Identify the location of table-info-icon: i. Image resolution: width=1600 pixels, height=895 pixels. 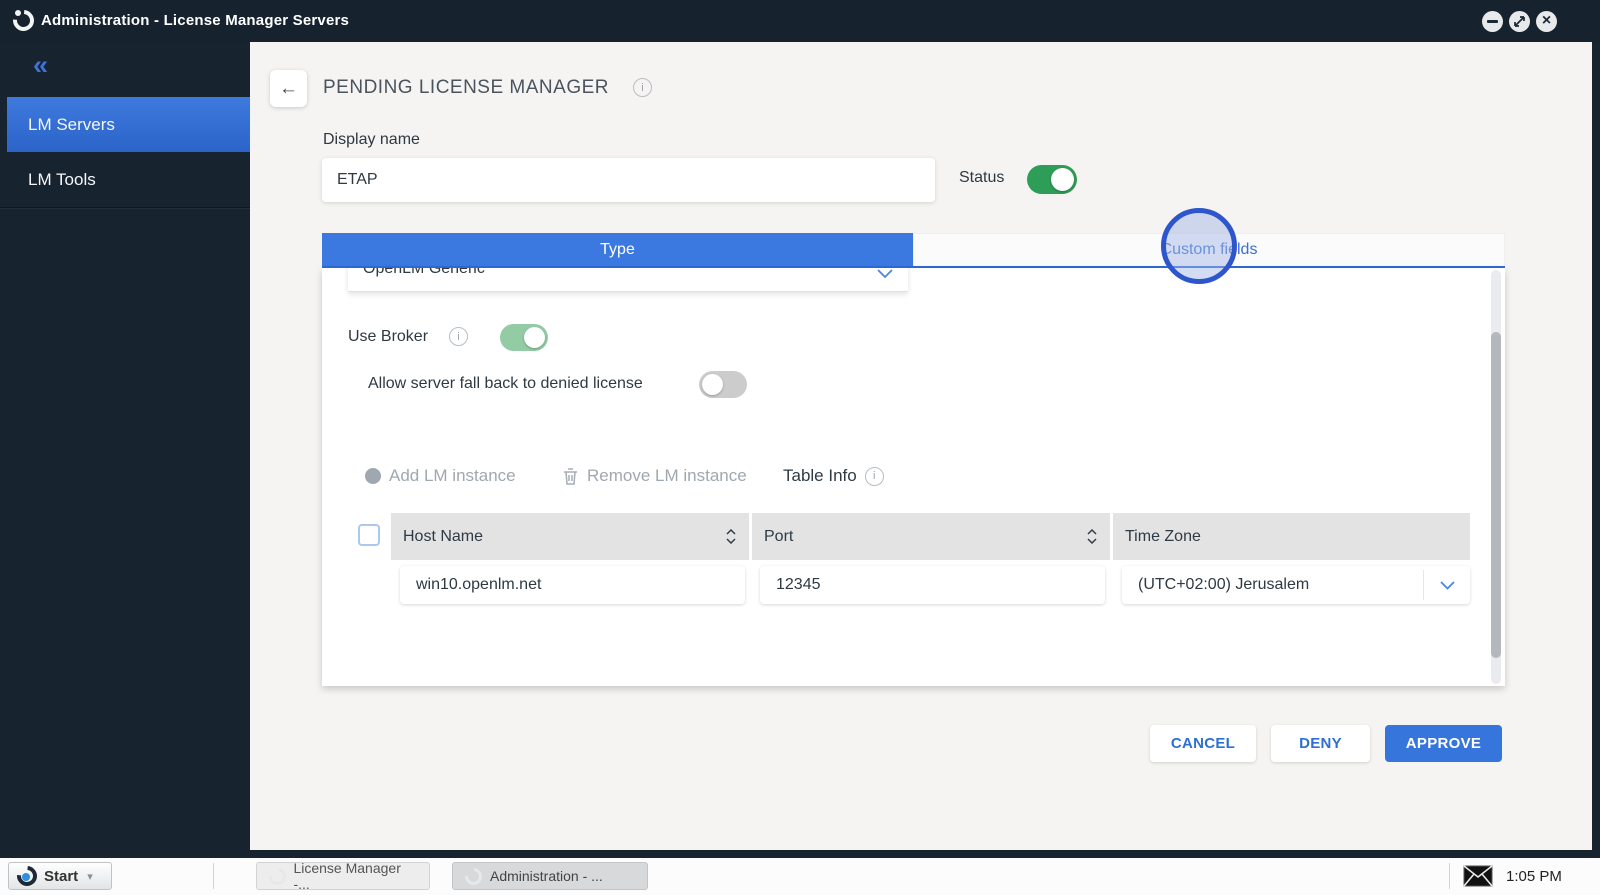
(874, 476).